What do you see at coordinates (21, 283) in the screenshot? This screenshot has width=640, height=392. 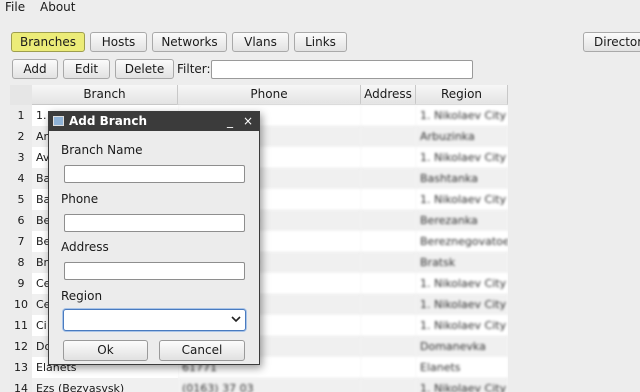 I see `row-number: 9` at bounding box center [21, 283].